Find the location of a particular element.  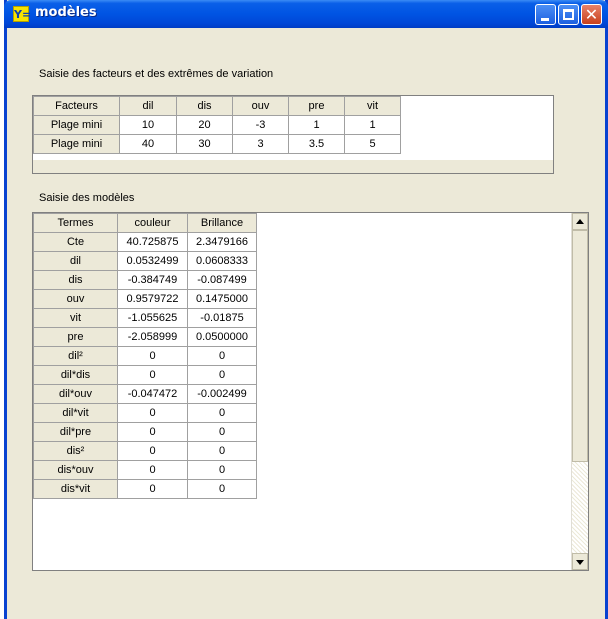

term-cell: dis is located at coordinates (75, 280).